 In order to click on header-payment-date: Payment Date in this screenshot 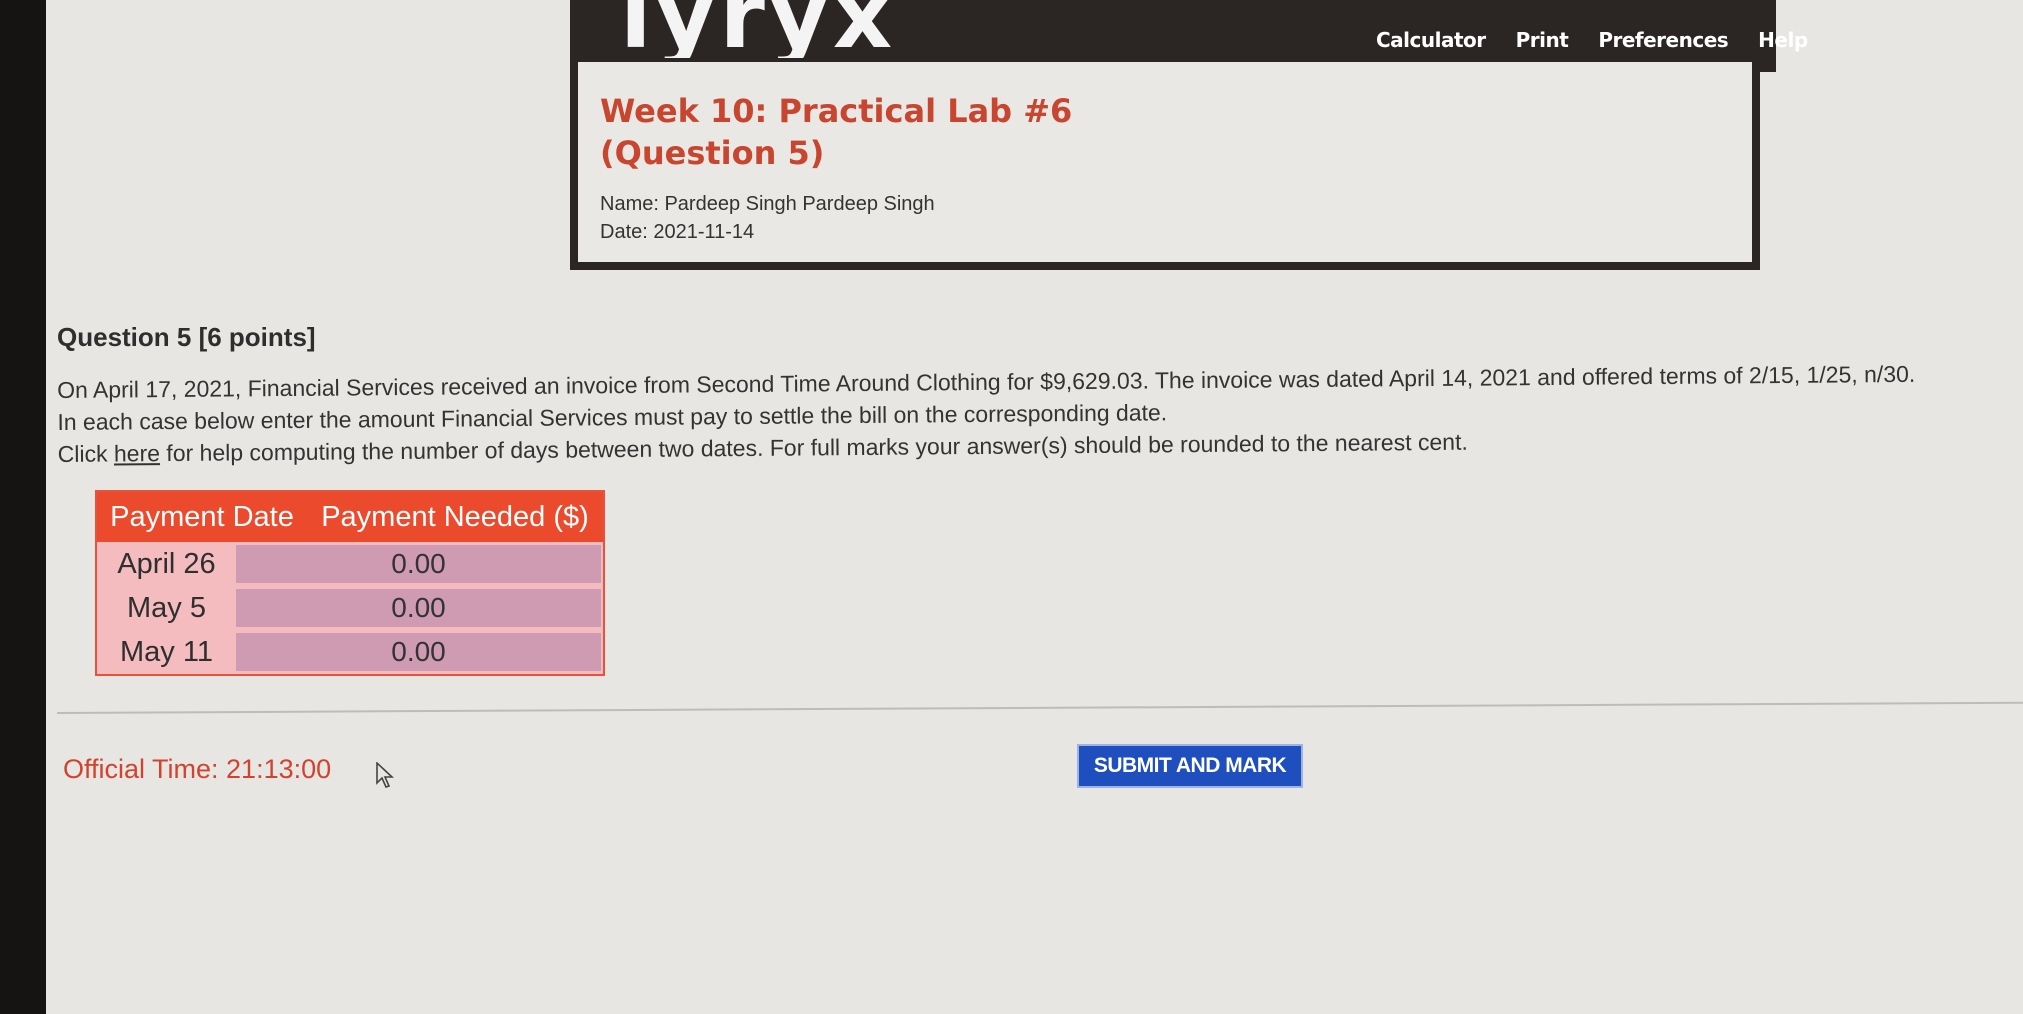, I will do `click(202, 516)`.